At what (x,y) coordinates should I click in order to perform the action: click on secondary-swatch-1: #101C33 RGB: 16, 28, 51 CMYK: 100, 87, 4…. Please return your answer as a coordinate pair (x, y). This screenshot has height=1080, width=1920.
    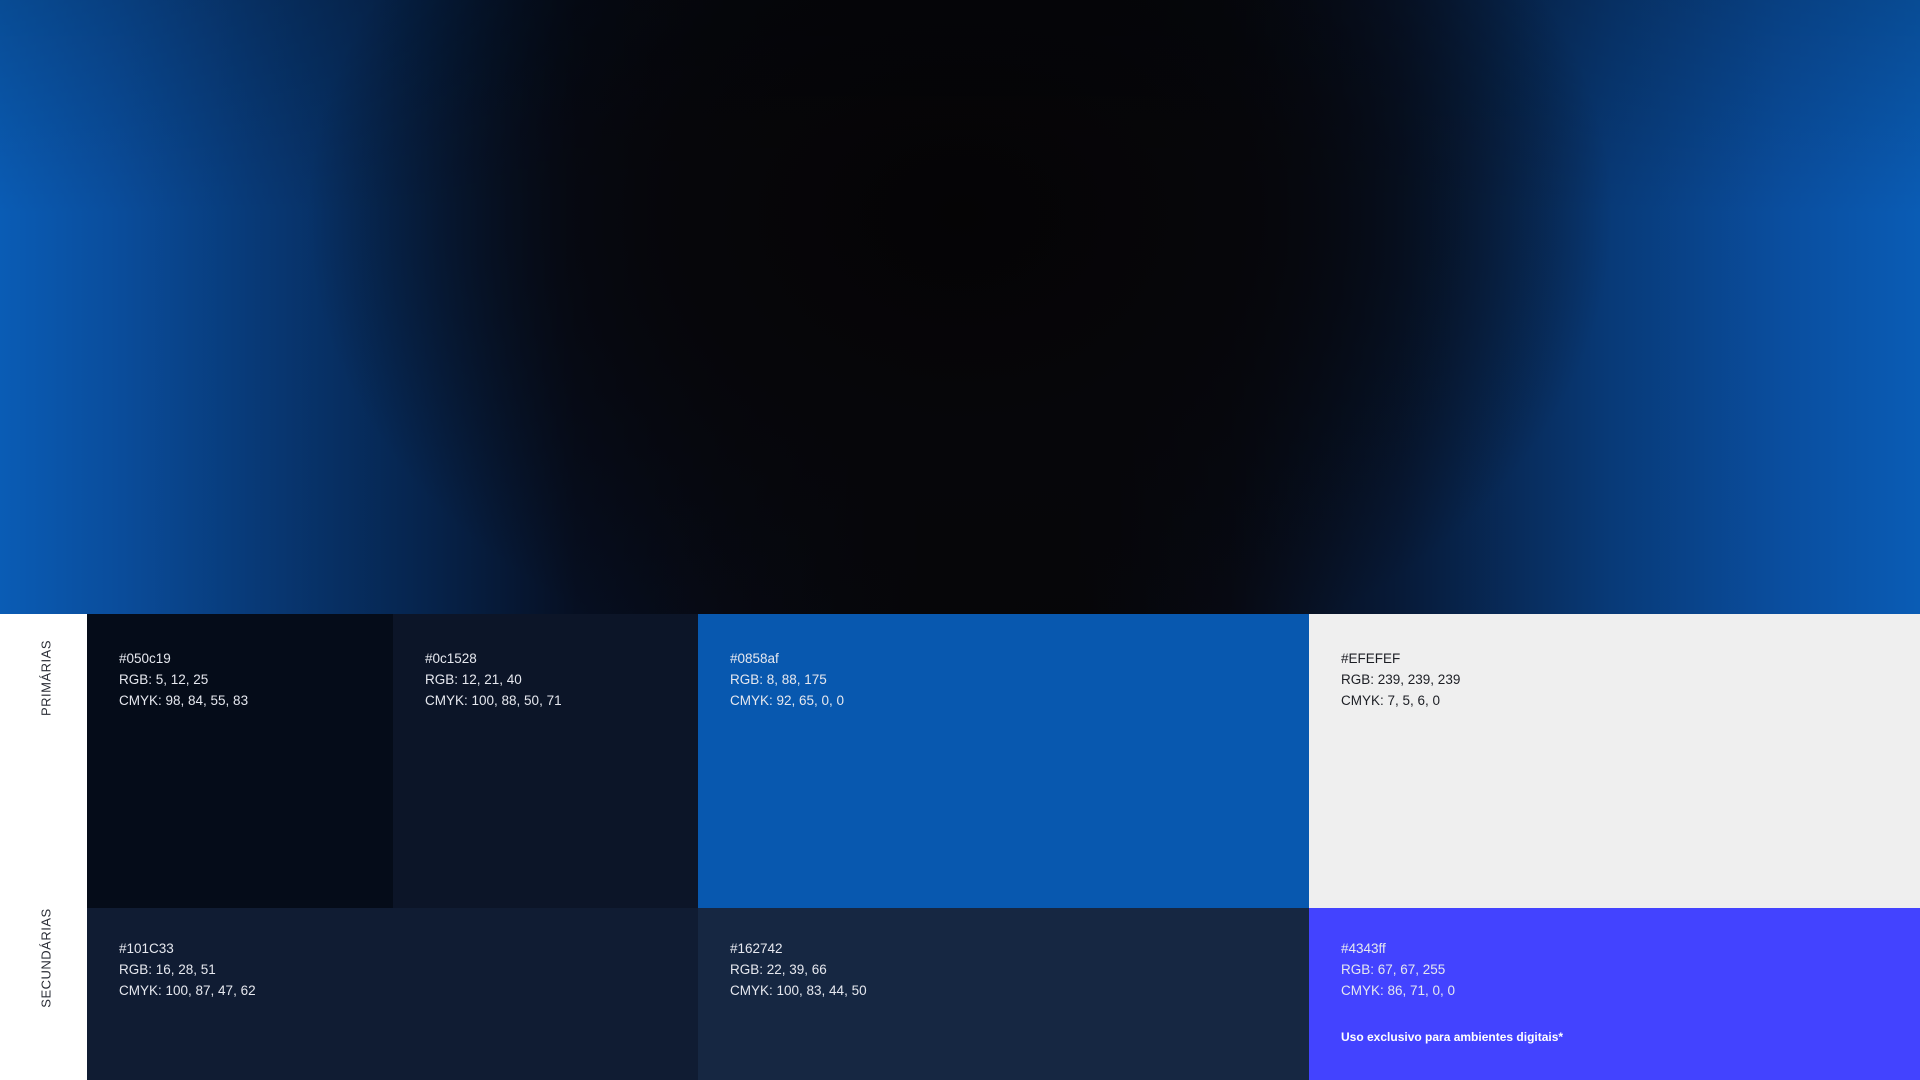
    Looking at the image, I should click on (392, 994).